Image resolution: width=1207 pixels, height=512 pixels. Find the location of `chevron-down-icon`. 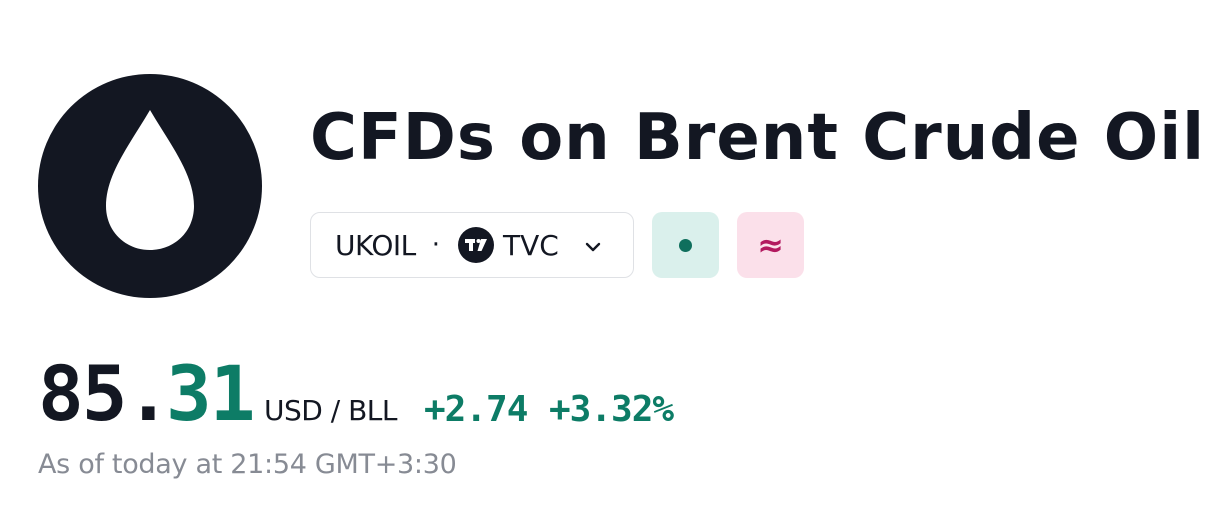

chevron-down-icon is located at coordinates (593, 245).